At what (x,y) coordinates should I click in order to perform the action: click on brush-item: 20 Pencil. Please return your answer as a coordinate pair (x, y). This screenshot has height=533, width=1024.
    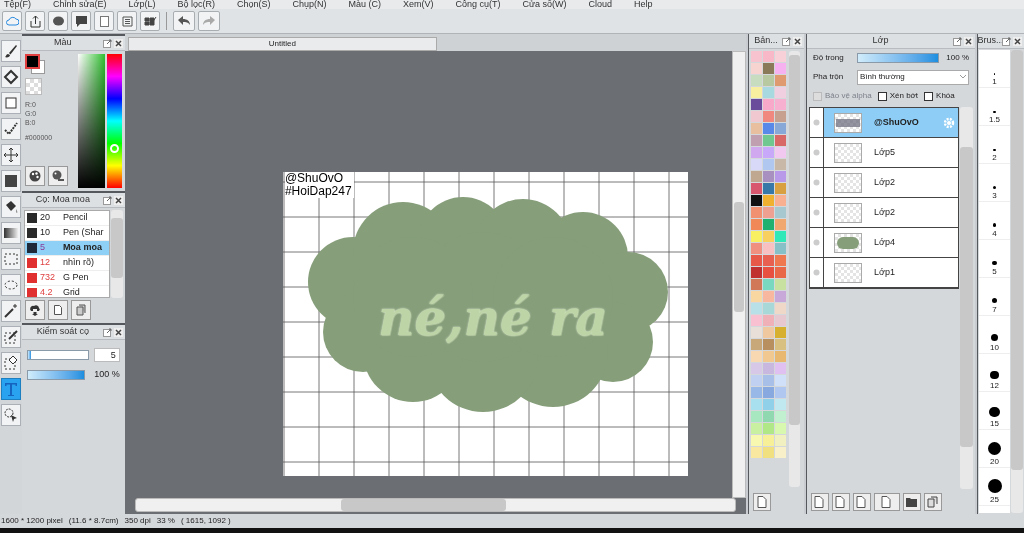
    Looking at the image, I should click on (66, 218).